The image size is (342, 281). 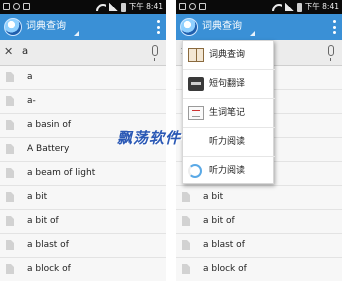 What do you see at coordinates (196, 55) in the screenshot?
I see `dictionary-book-icon` at bounding box center [196, 55].